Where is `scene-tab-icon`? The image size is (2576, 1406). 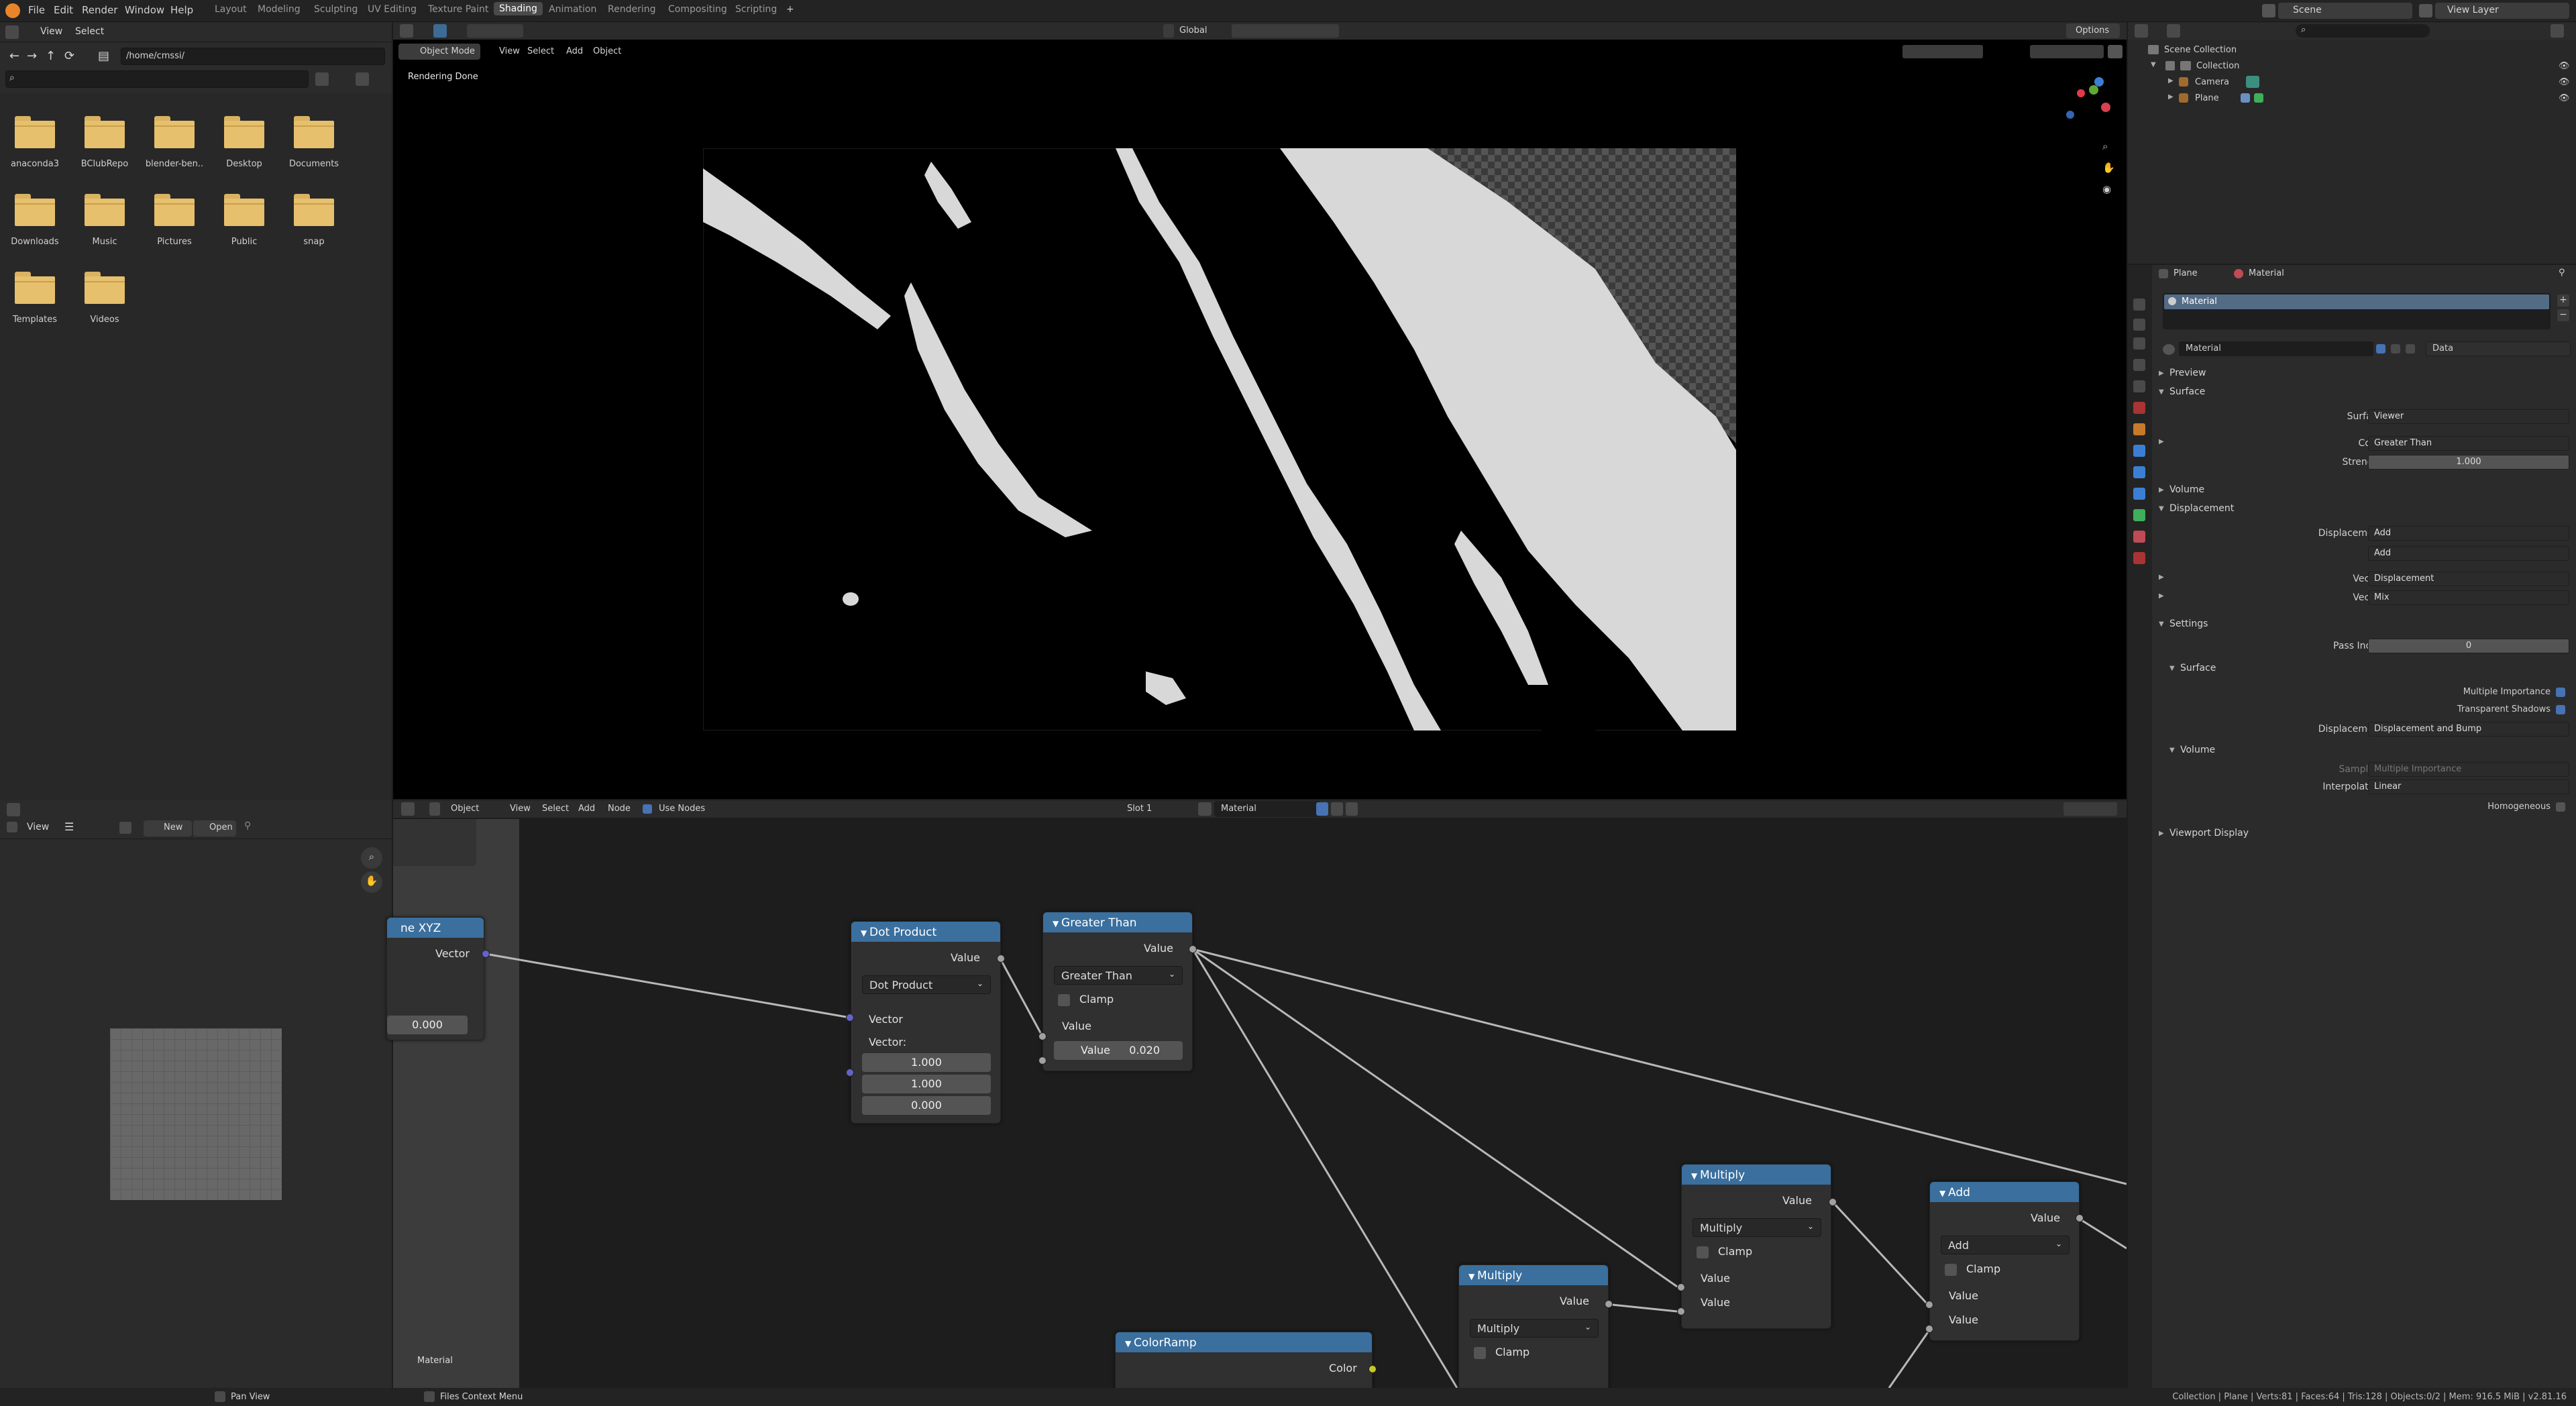
scene-tab-icon is located at coordinates (2139, 386).